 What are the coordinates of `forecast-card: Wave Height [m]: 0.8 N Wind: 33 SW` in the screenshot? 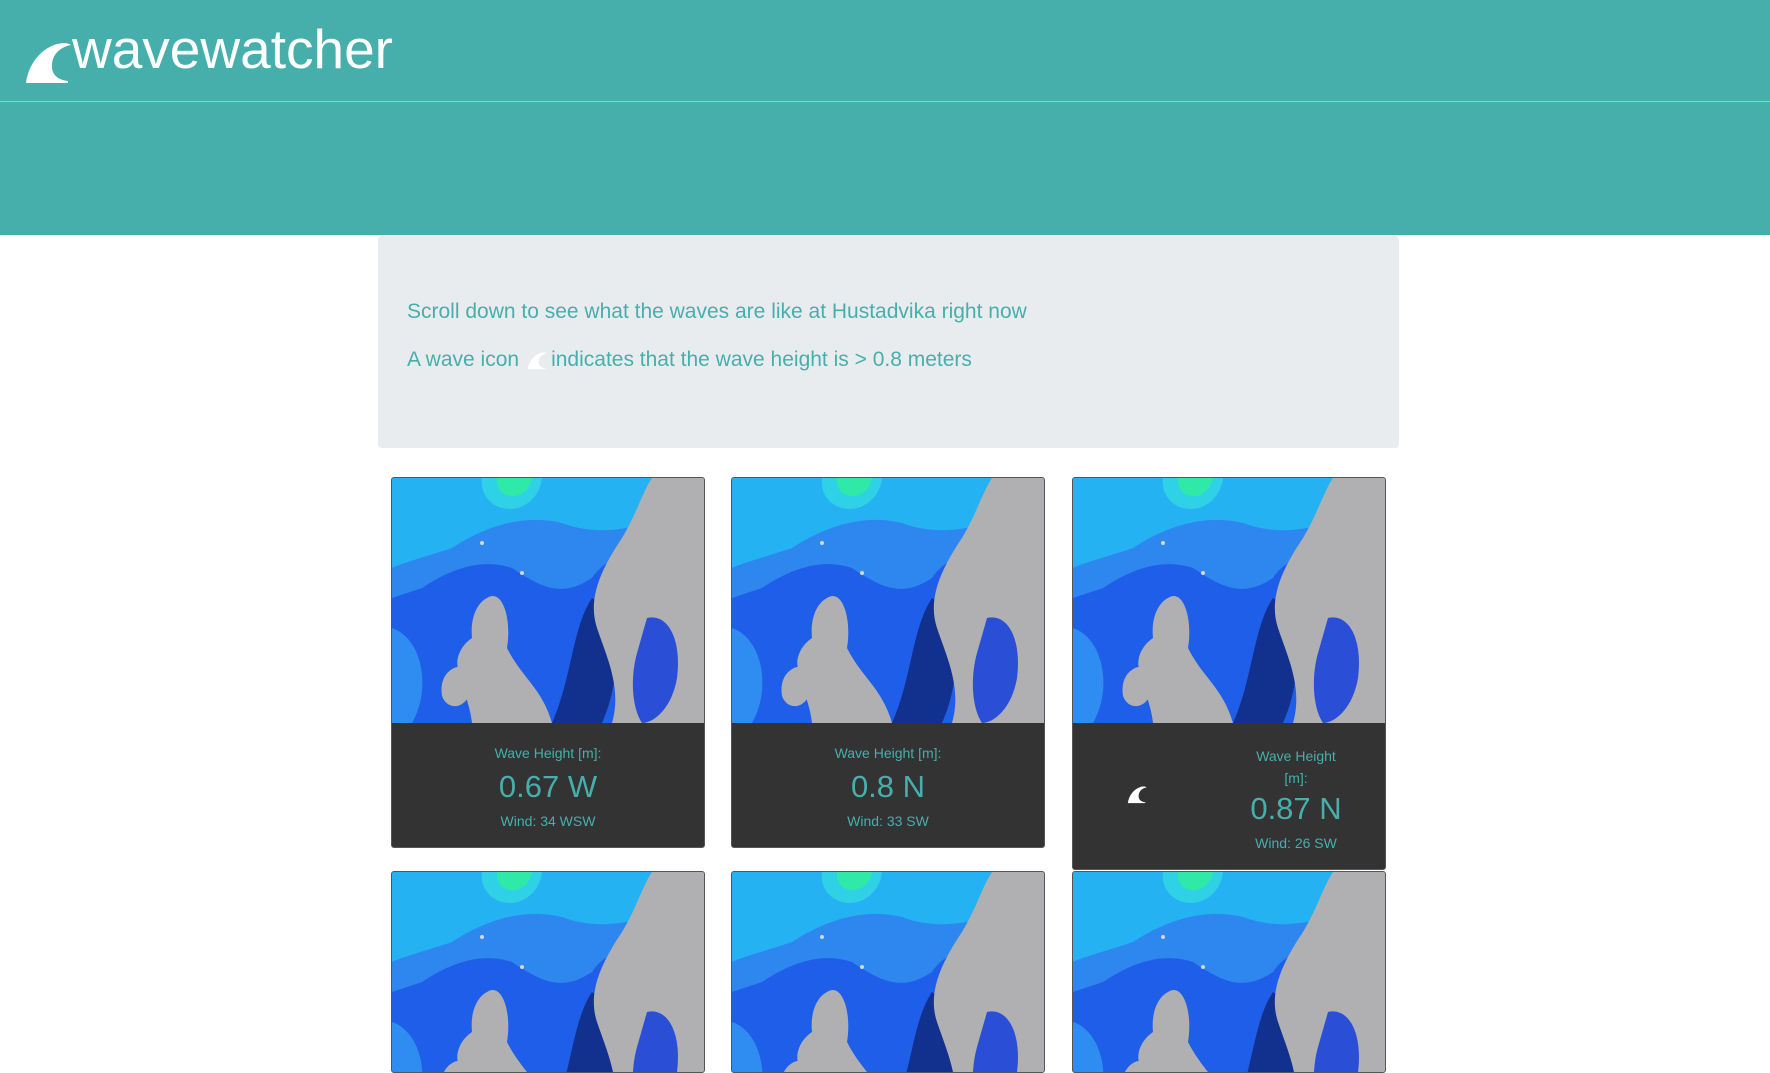 It's located at (888, 662).